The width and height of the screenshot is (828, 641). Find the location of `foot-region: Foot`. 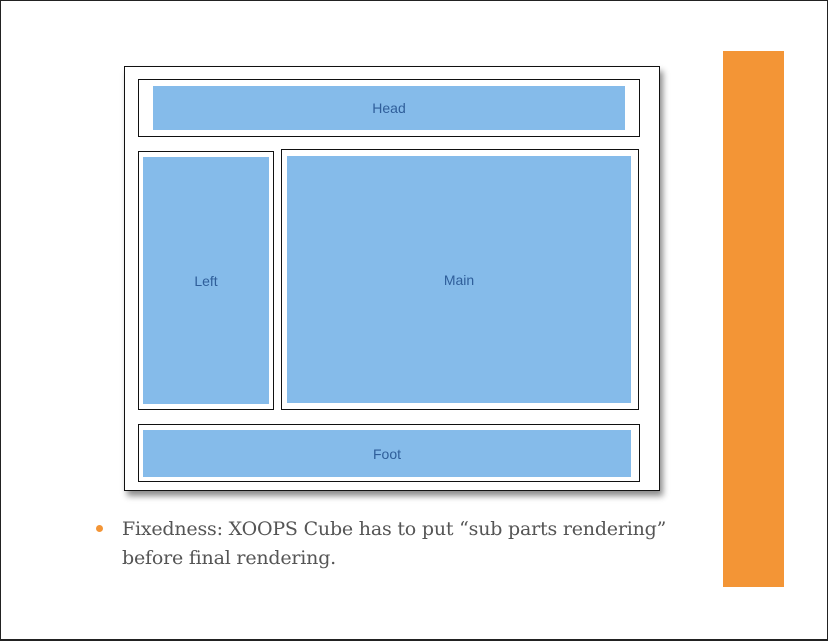

foot-region: Foot is located at coordinates (389, 453).